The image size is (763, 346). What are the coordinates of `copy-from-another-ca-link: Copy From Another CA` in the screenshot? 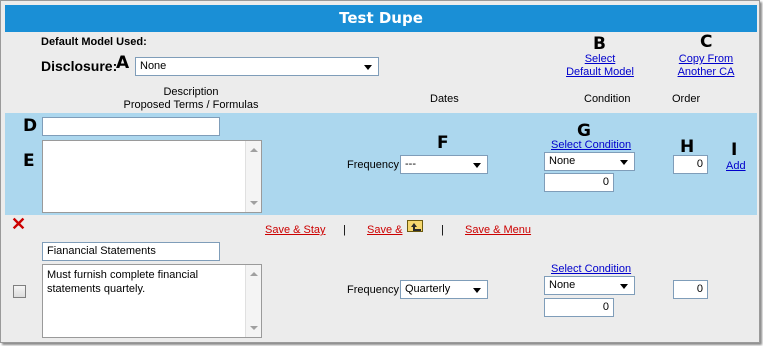 It's located at (706, 66).